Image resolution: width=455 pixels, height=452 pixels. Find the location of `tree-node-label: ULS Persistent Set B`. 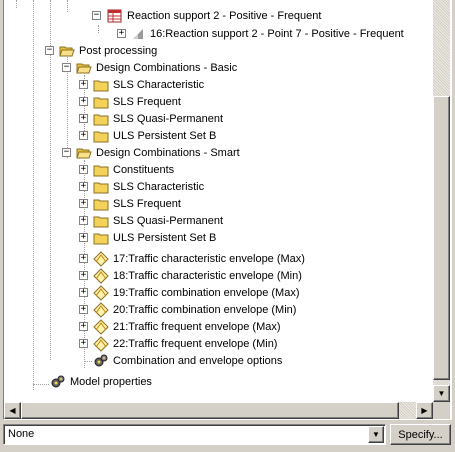

tree-node-label: ULS Persistent Set B is located at coordinates (165, 135).